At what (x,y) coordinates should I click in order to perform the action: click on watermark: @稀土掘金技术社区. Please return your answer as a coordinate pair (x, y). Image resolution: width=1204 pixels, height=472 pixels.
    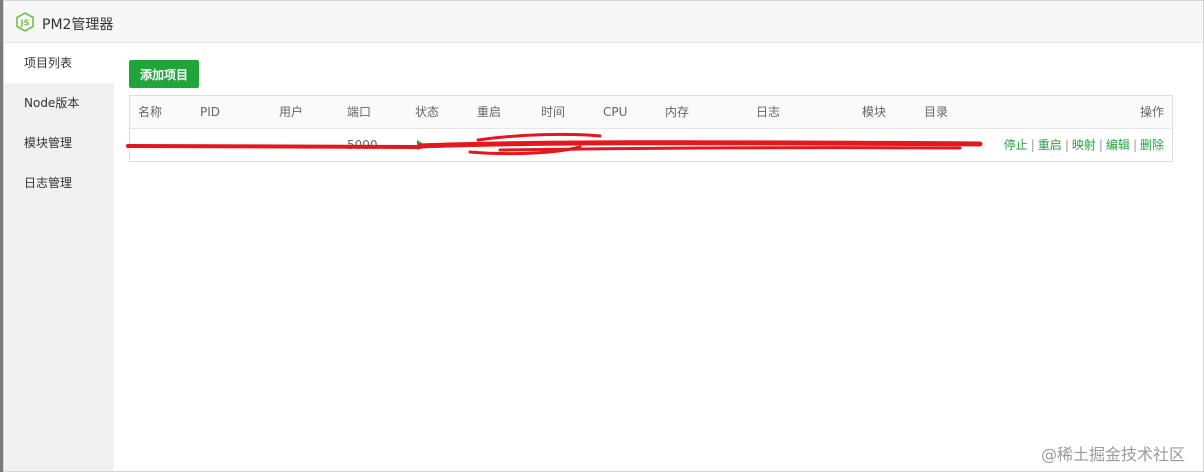
    Looking at the image, I should click on (1112, 454).